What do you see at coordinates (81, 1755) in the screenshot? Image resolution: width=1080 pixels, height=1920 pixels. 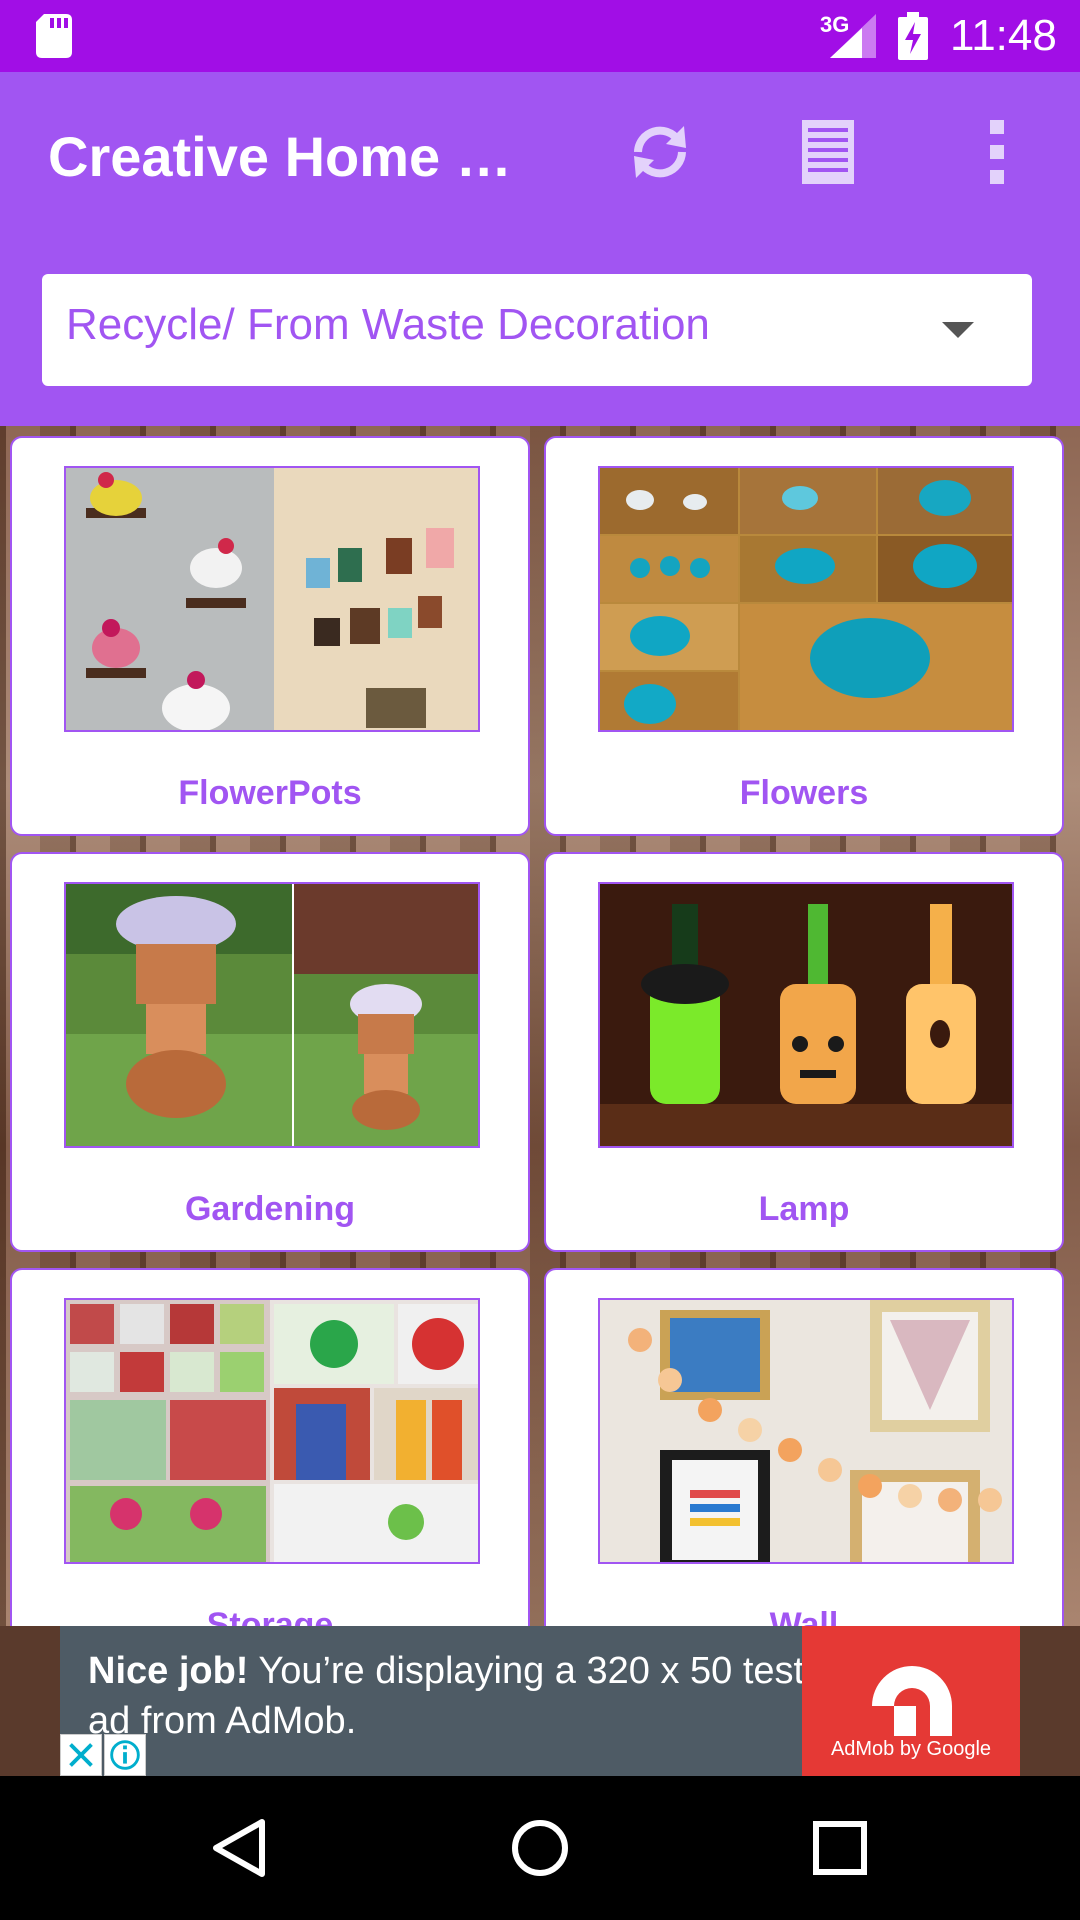 I see `close-icon` at bounding box center [81, 1755].